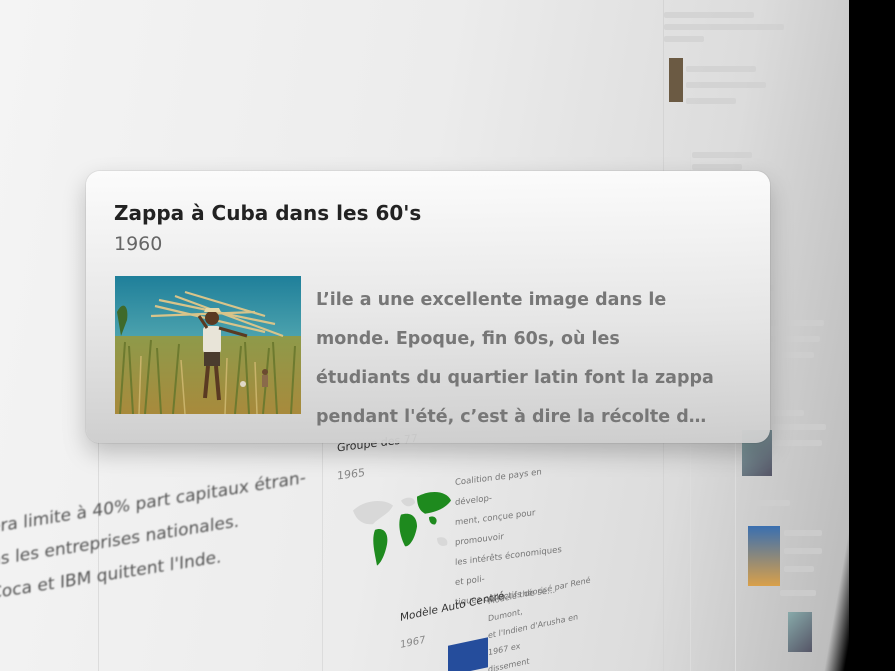  Describe the element at coordinates (208, 345) in the screenshot. I see `sugarcane-harvest-photo` at that location.